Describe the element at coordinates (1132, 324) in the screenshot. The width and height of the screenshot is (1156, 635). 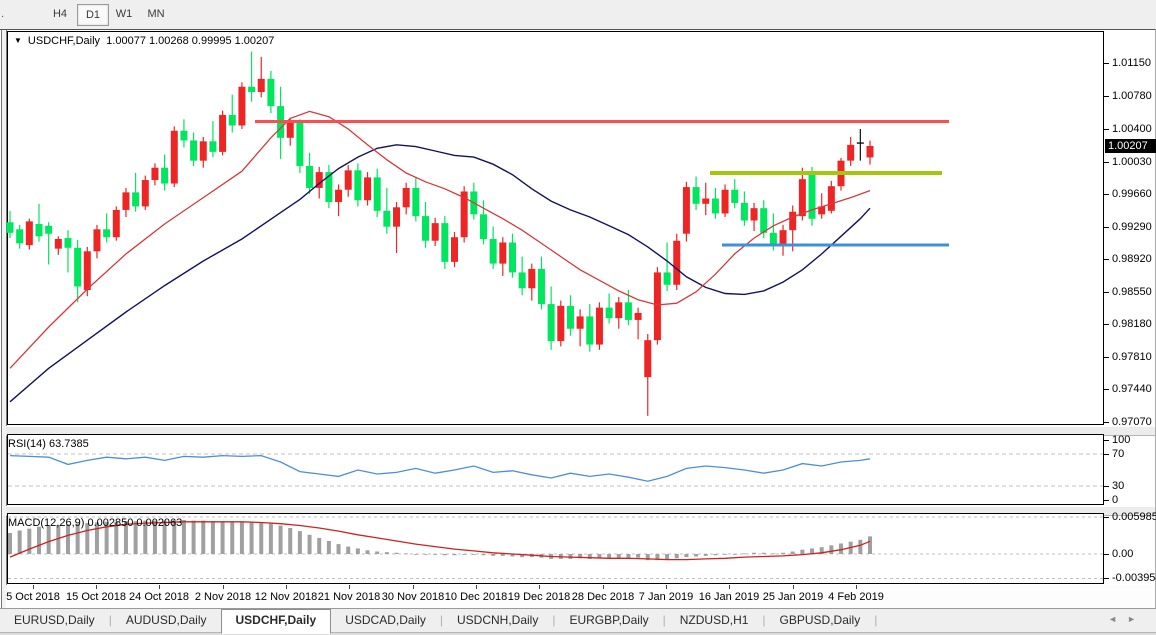
I see `price-axis-label: 0.98180` at that location.